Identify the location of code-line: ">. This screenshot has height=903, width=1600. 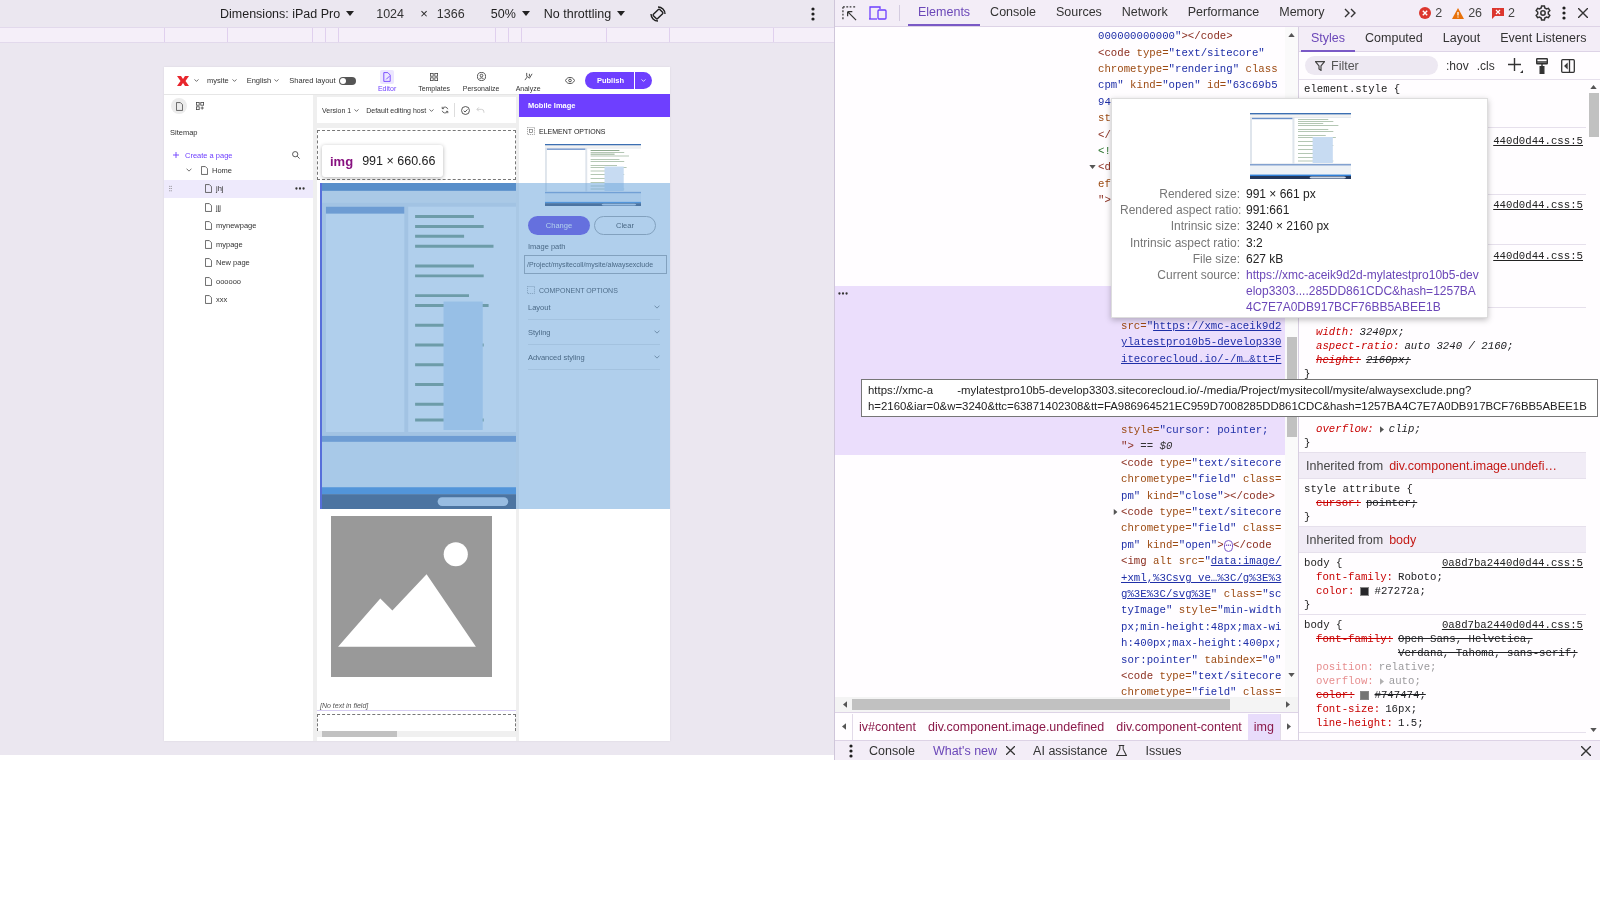
(1104, 200).